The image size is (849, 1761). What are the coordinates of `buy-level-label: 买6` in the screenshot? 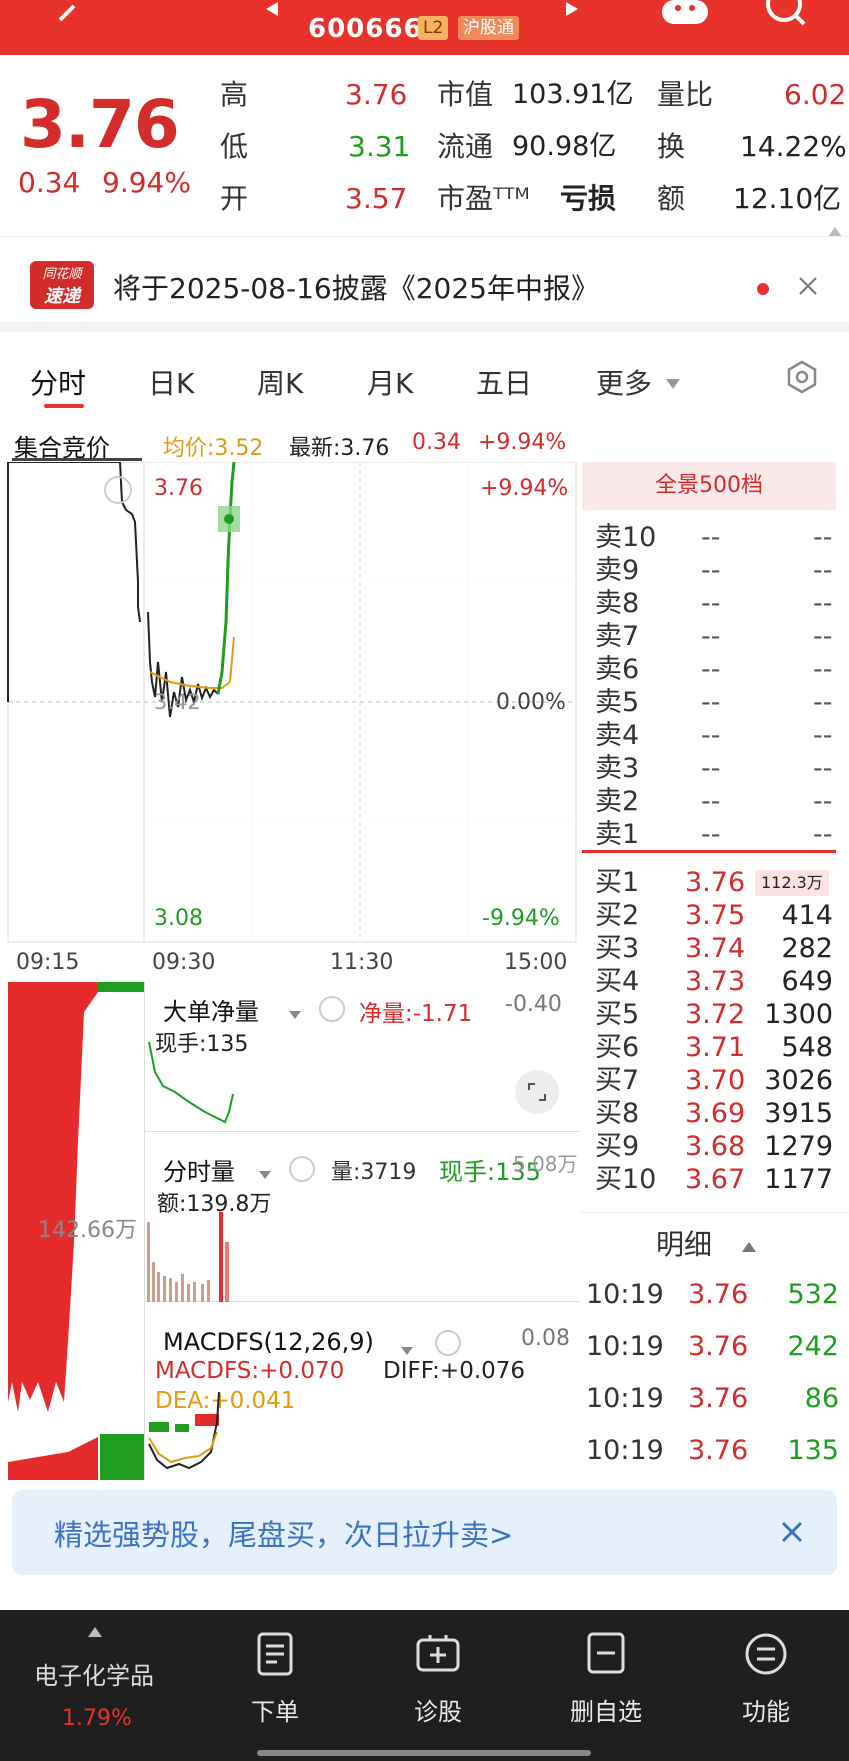 It's located at (617, 1047).